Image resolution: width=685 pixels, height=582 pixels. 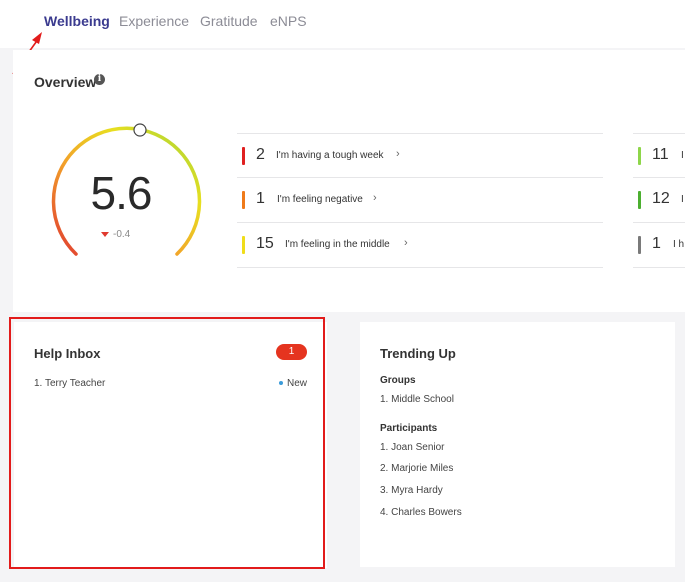 What do you see at coordinates (260, 154) in the screenshot?
I see `mood-count: 2` at bounding box center [260, 154].